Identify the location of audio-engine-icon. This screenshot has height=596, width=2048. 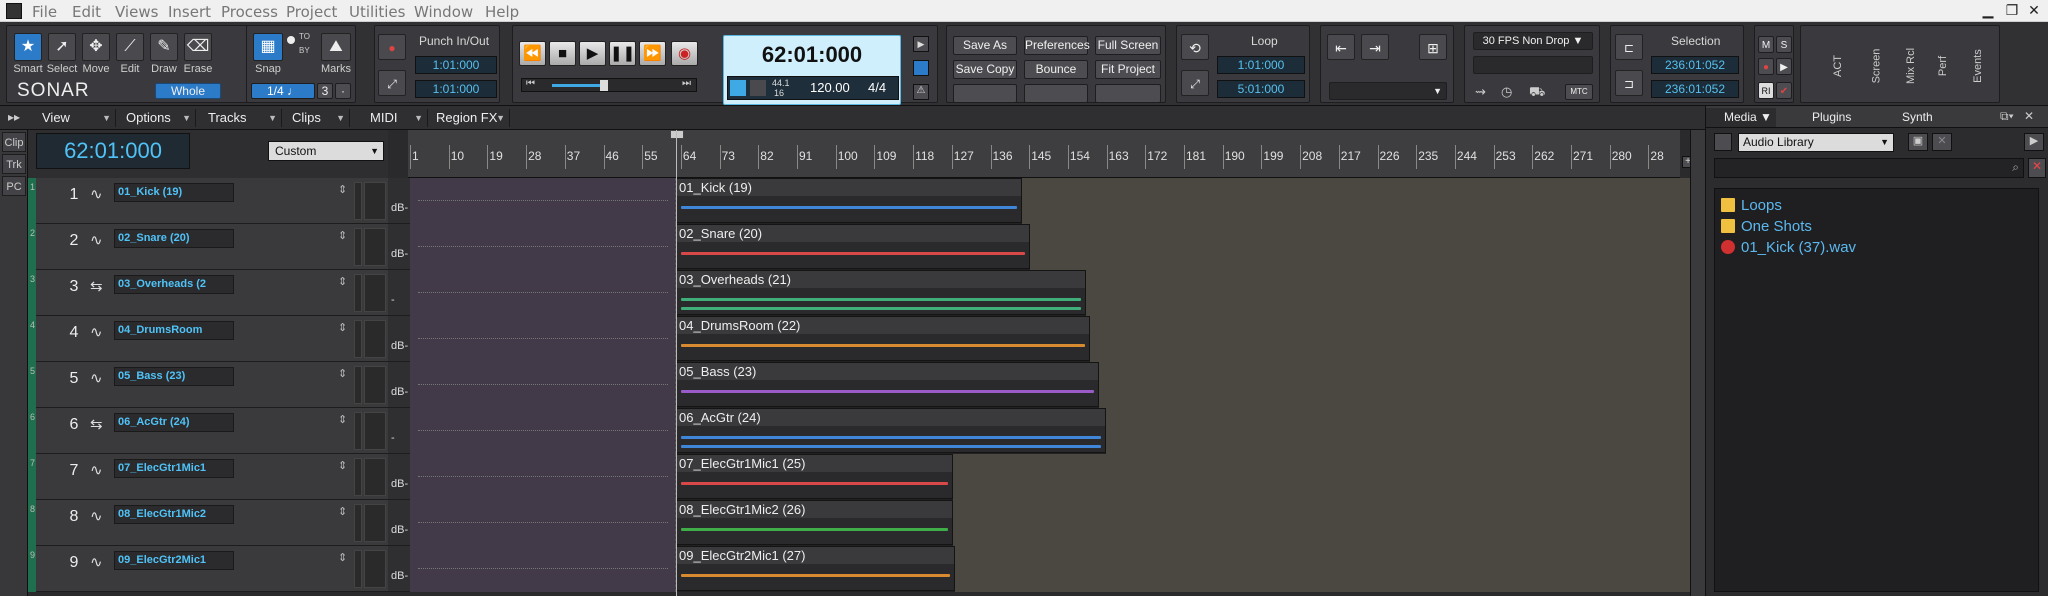
(758, 88).